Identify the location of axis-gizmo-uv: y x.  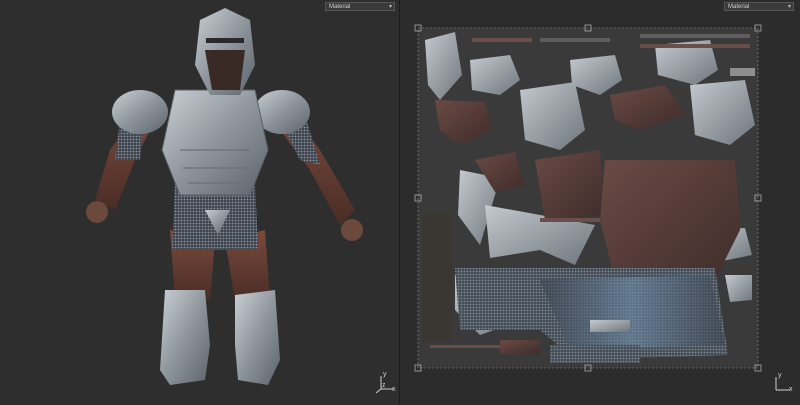
(784, 383).